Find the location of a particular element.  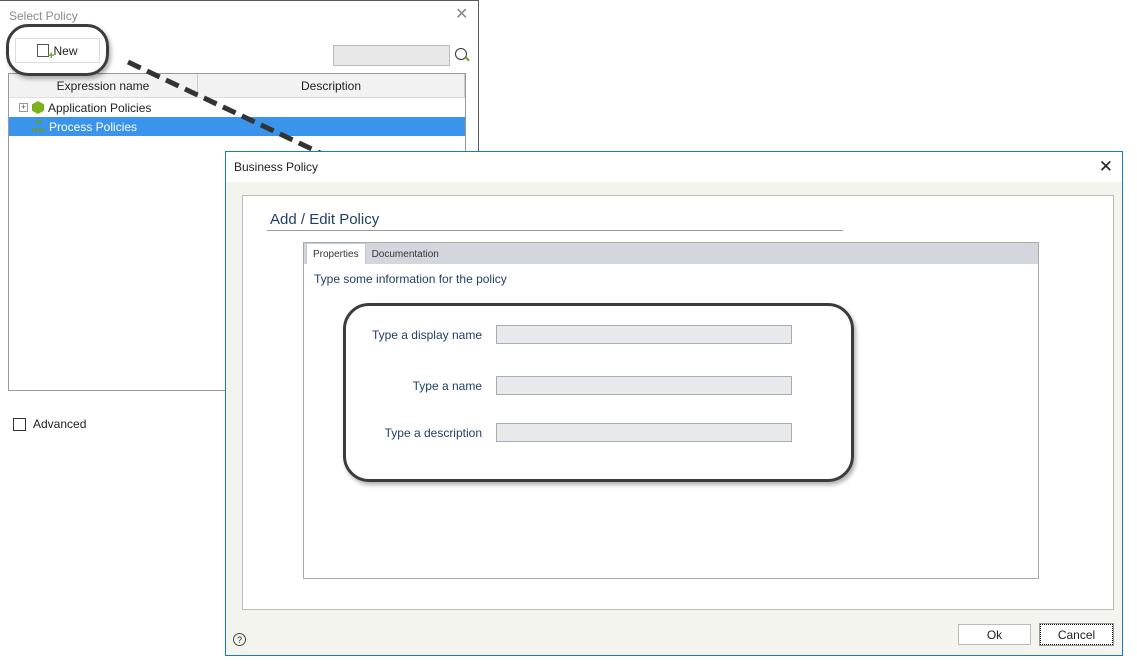

page-title: Add / Edit Policy is located at coordinates (325, 219).